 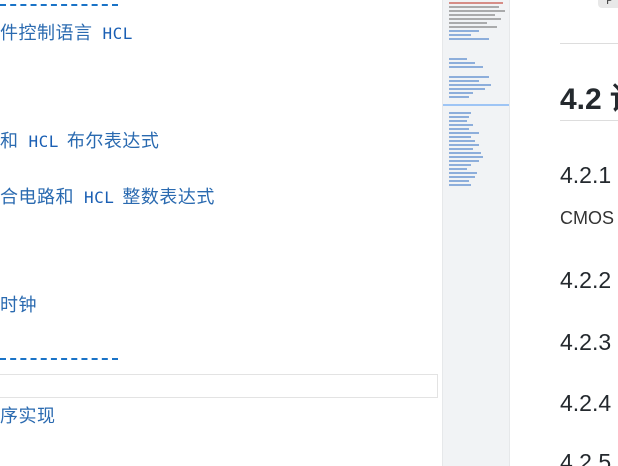 What do you see at coordinates (477, 88) in the screenshot?
I see `minimap-block-list-a` at bounding box center [477, 88].